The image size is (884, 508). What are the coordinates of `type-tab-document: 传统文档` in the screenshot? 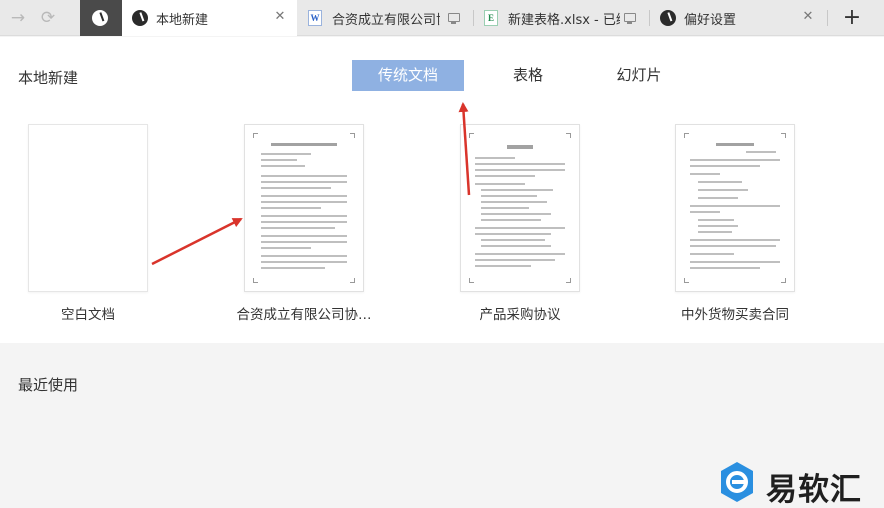 It's located at (408, 75).